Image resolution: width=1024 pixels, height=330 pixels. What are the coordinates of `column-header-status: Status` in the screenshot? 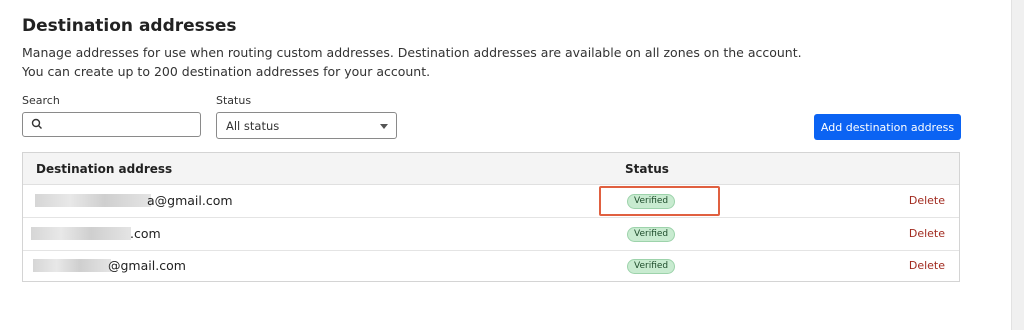 It's located at (647, 169).